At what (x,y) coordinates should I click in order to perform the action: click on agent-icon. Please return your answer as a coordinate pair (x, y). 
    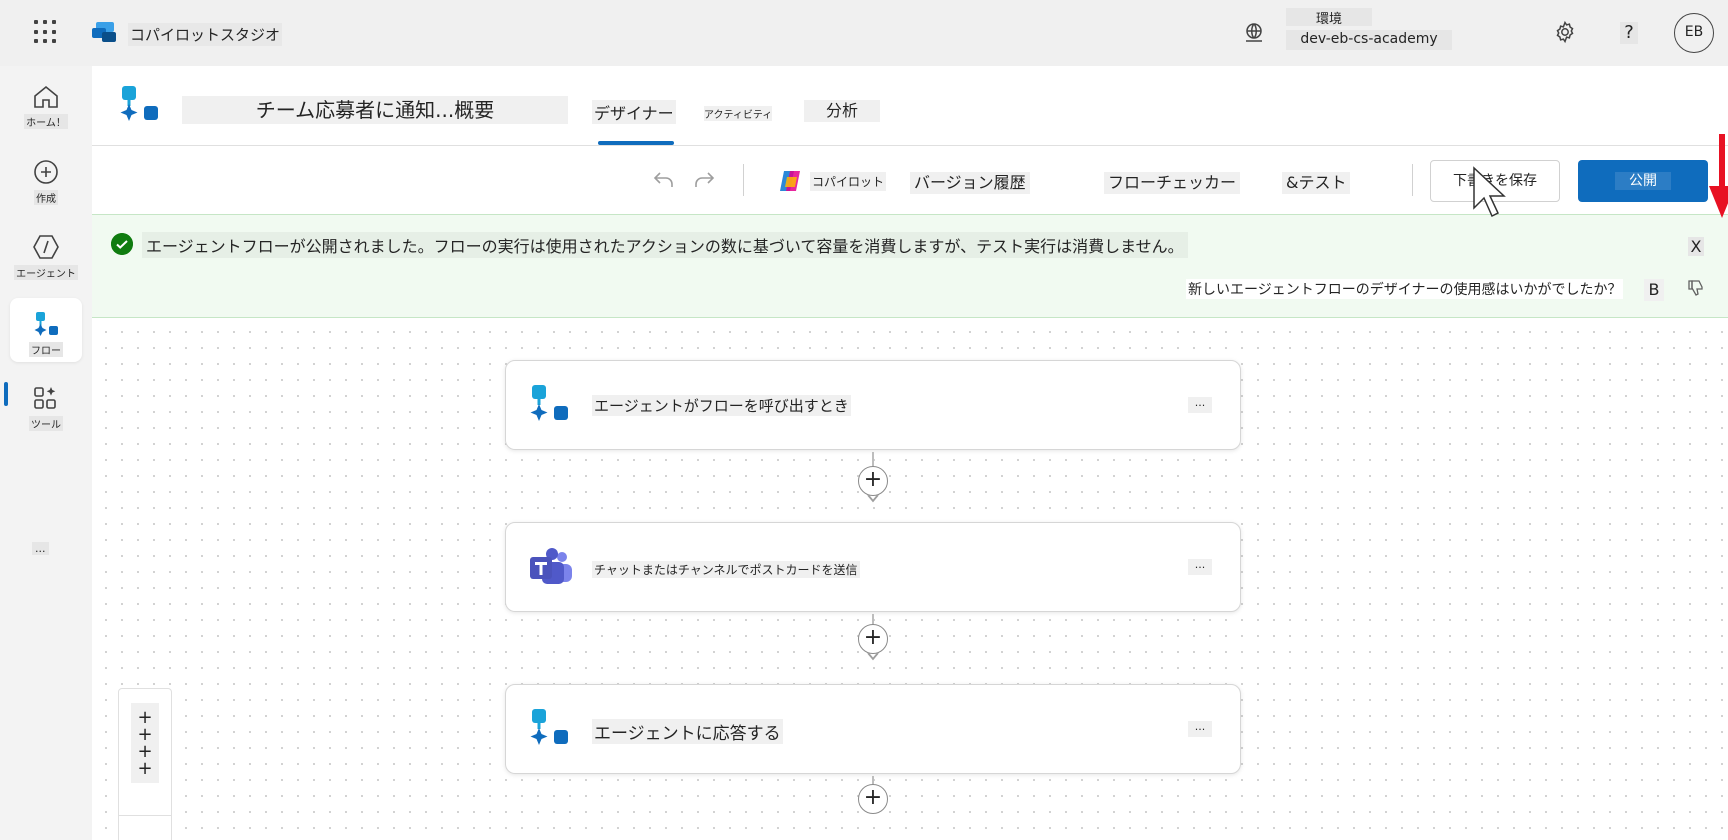
    Looking at the image, I should click on (46, 247).